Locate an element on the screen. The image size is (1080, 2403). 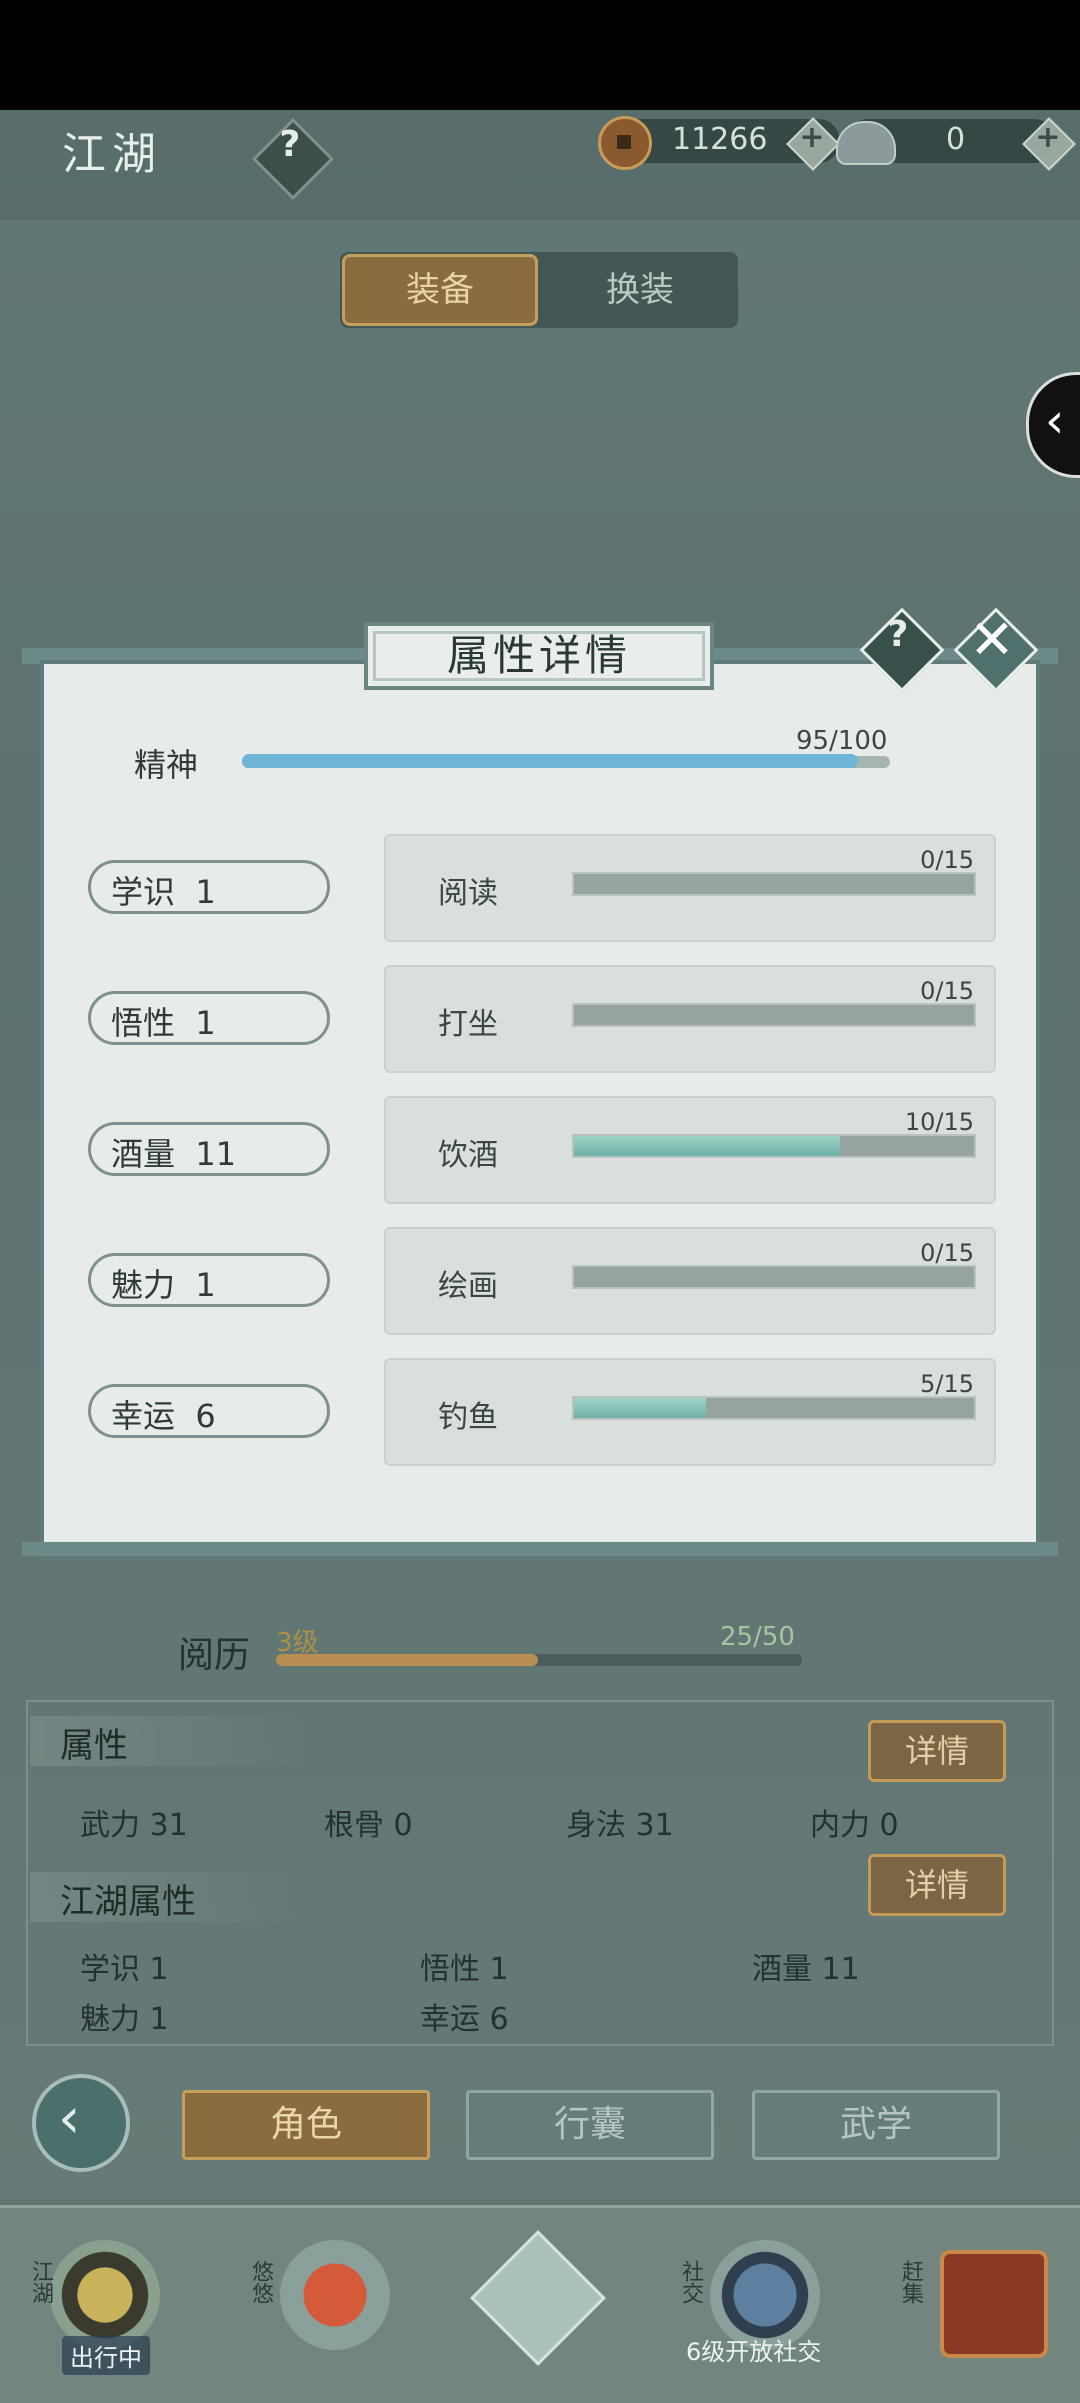
skill-progress-value: 5/15 is located at coordinates (947, 1384).